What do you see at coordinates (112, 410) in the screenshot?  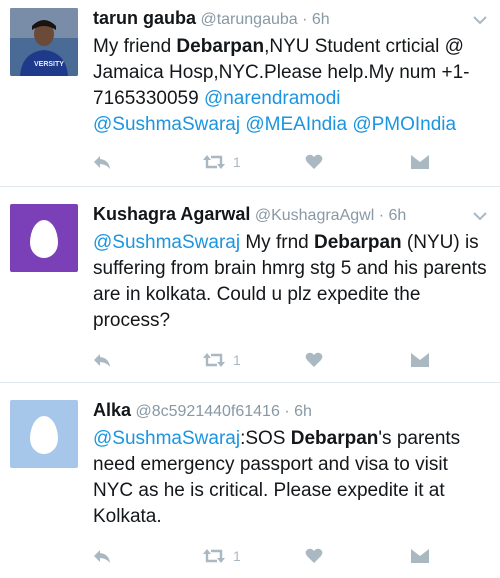 I see `author-name: Alka` at bounding box center [112, 410].